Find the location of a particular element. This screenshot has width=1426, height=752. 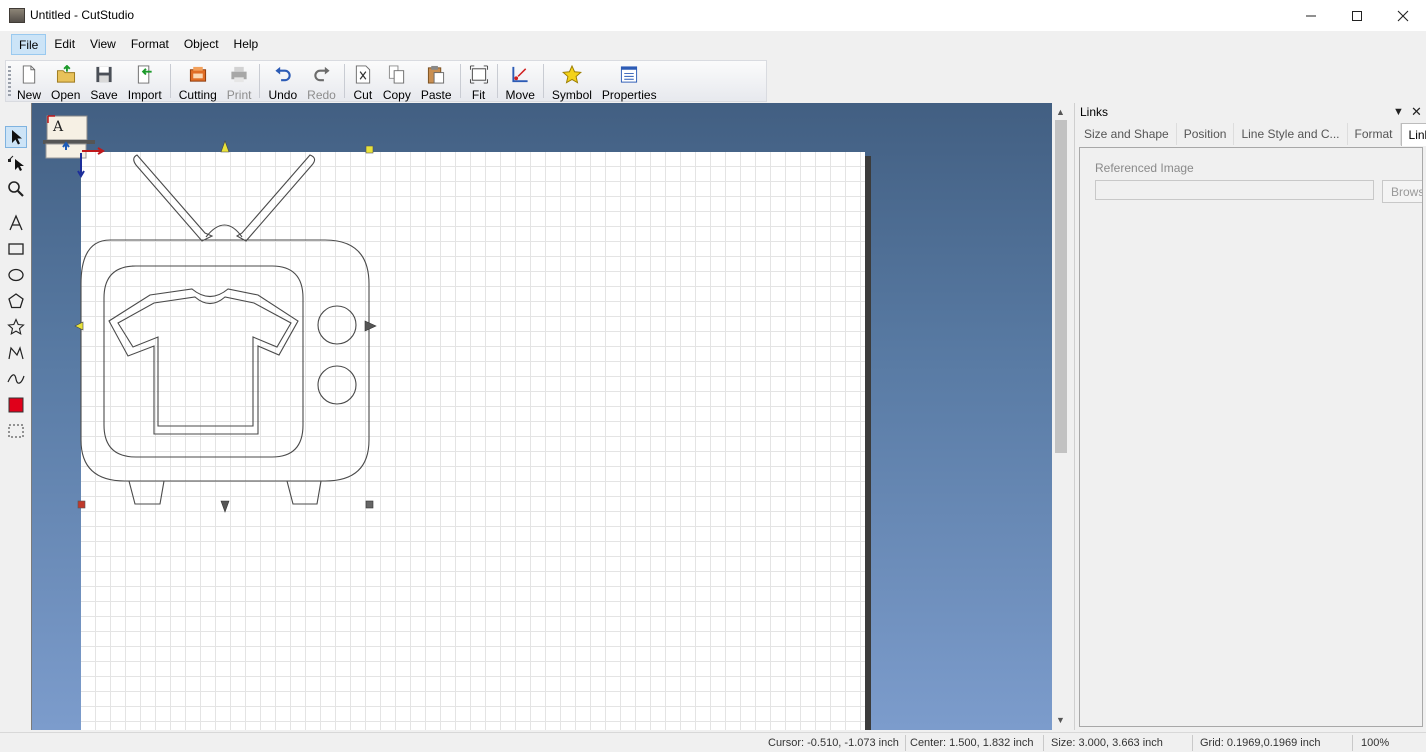

tshirt-outer is located at coordinates (203, 361).